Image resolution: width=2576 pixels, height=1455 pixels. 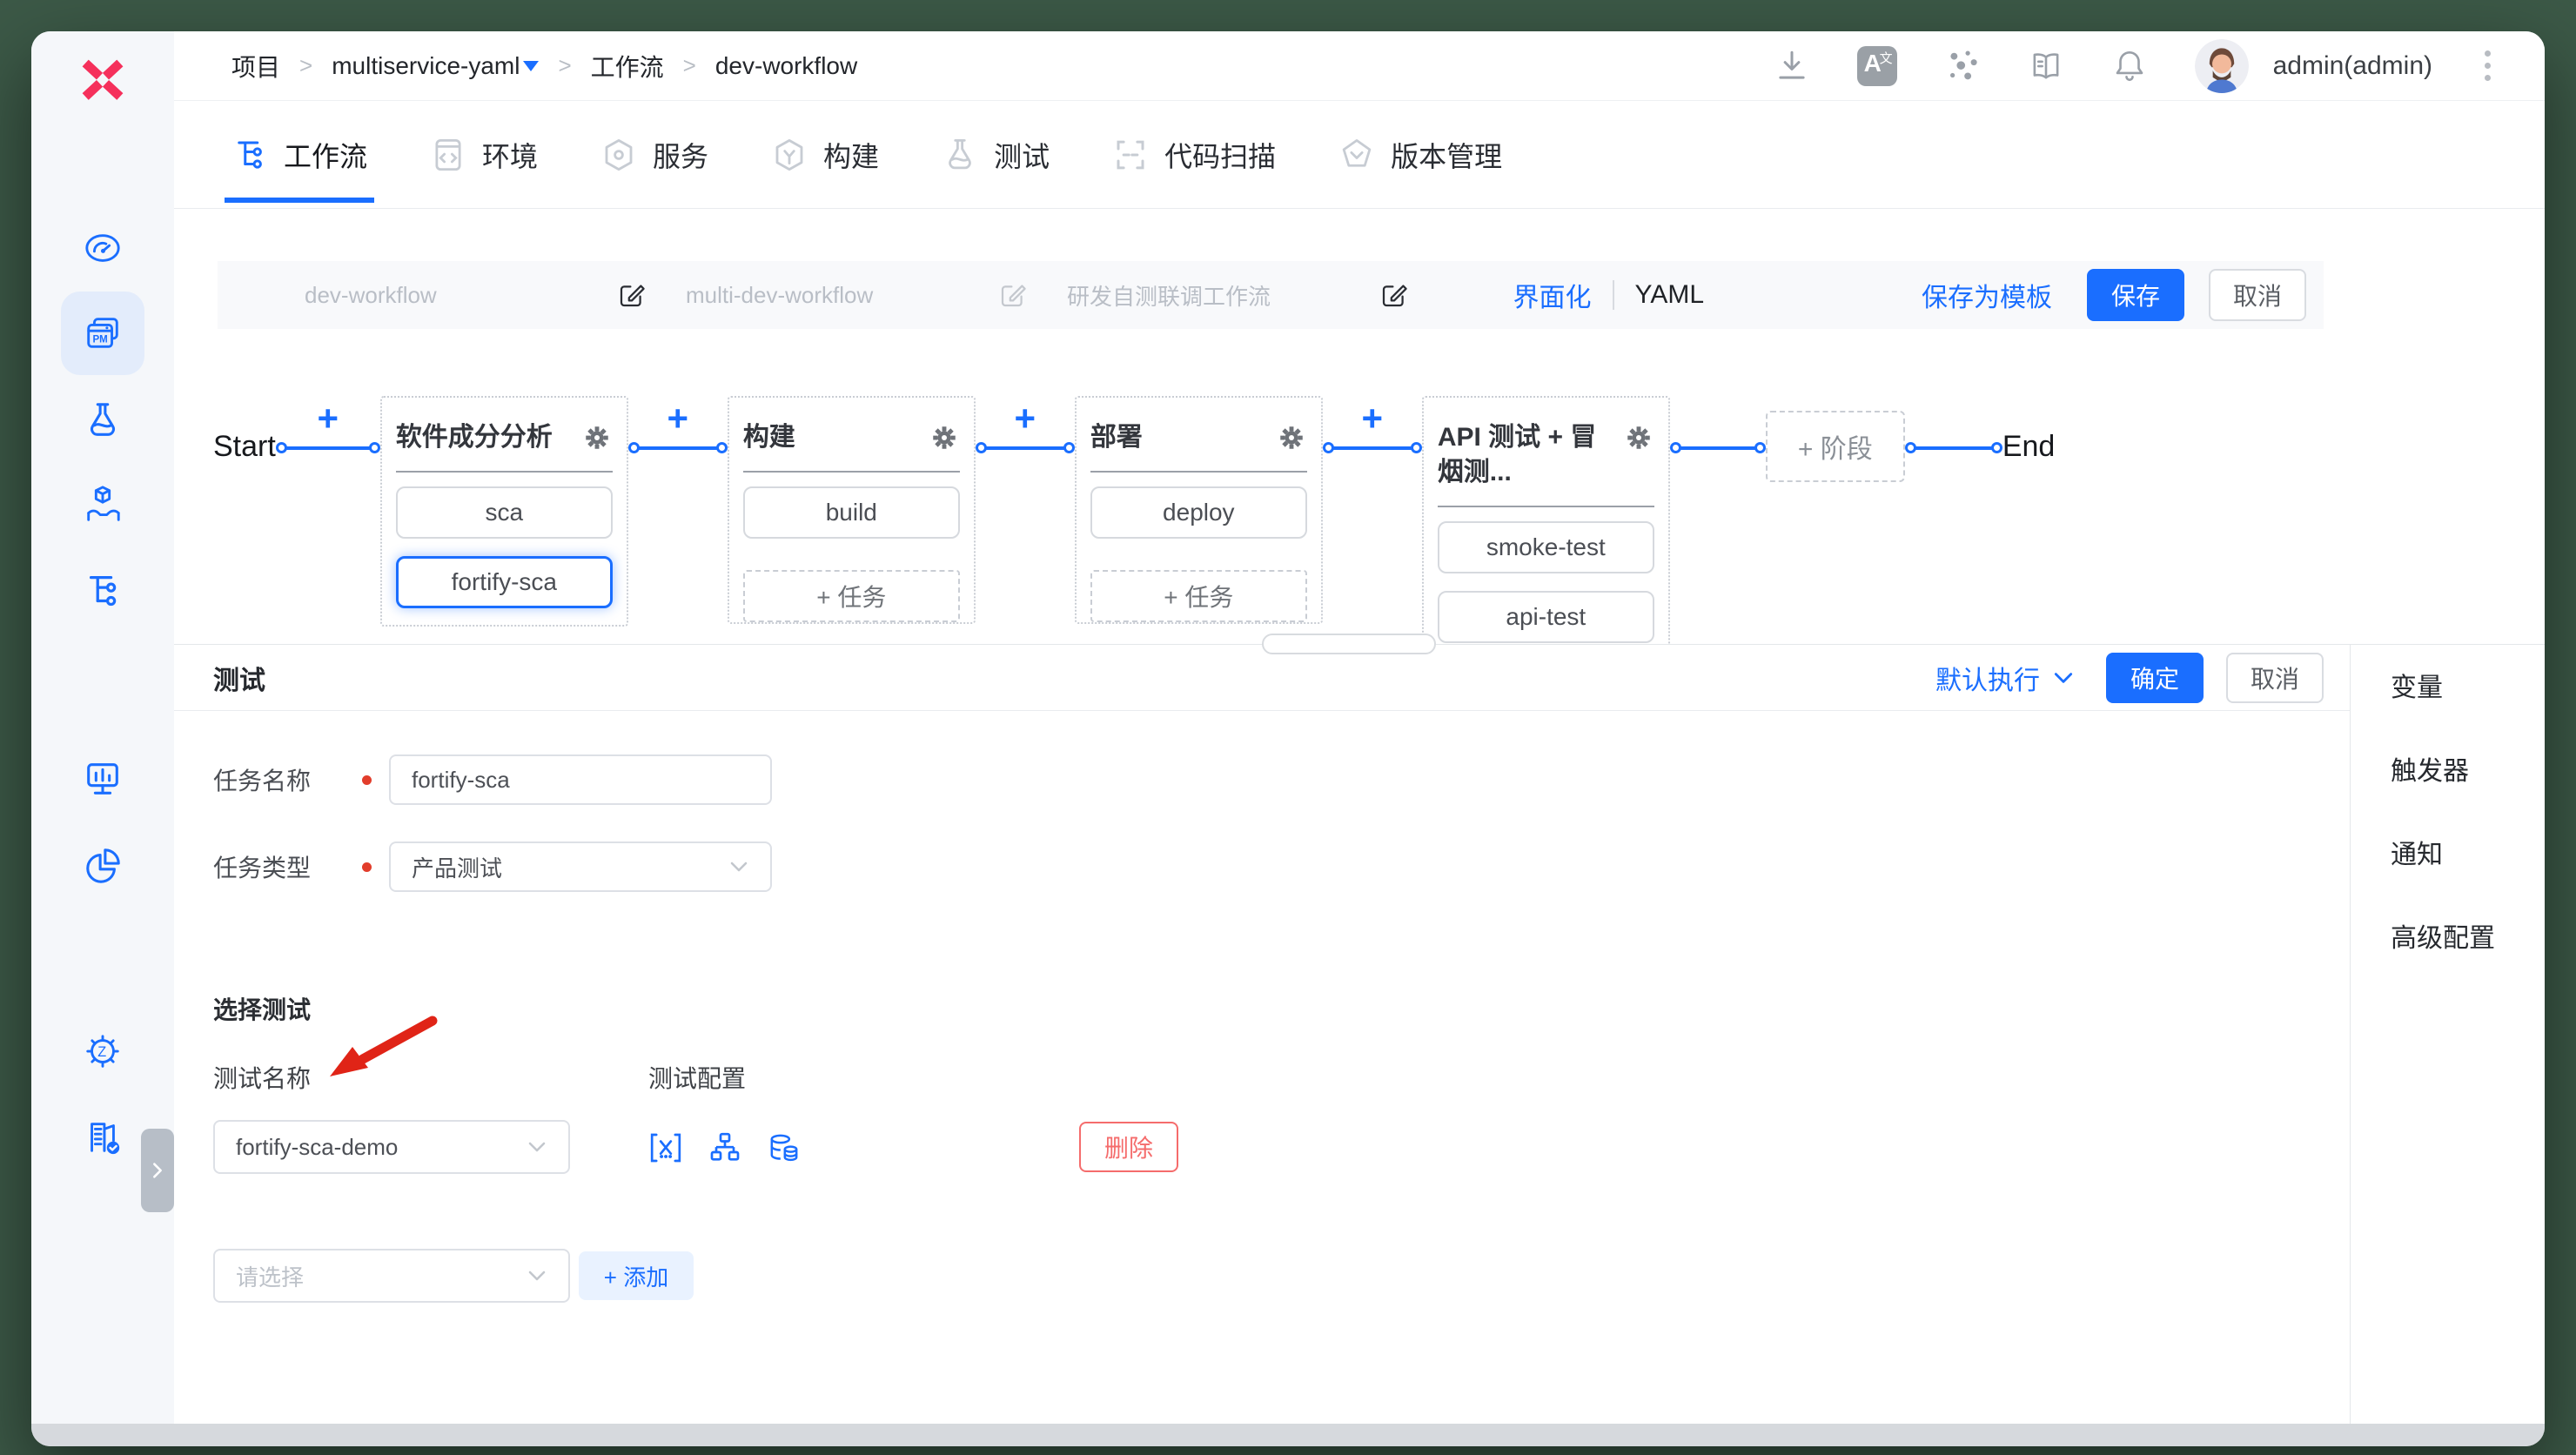 I want to click on bell-icon, so click(x=2129, y=66).